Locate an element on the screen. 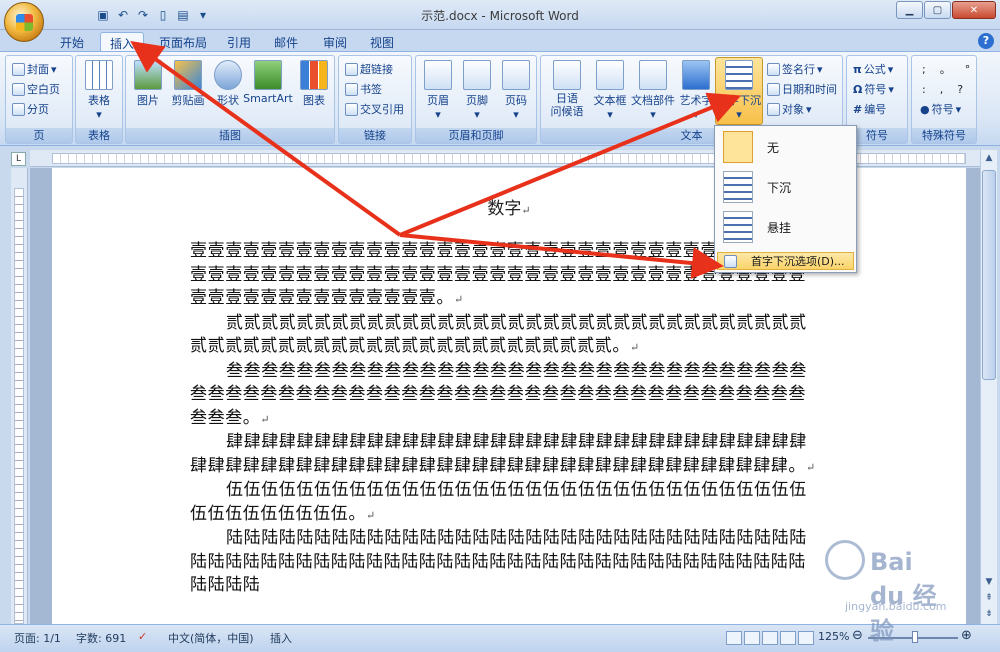 The image size is (1000, 652). scroll-thumb is located at coordinates (989, 275).